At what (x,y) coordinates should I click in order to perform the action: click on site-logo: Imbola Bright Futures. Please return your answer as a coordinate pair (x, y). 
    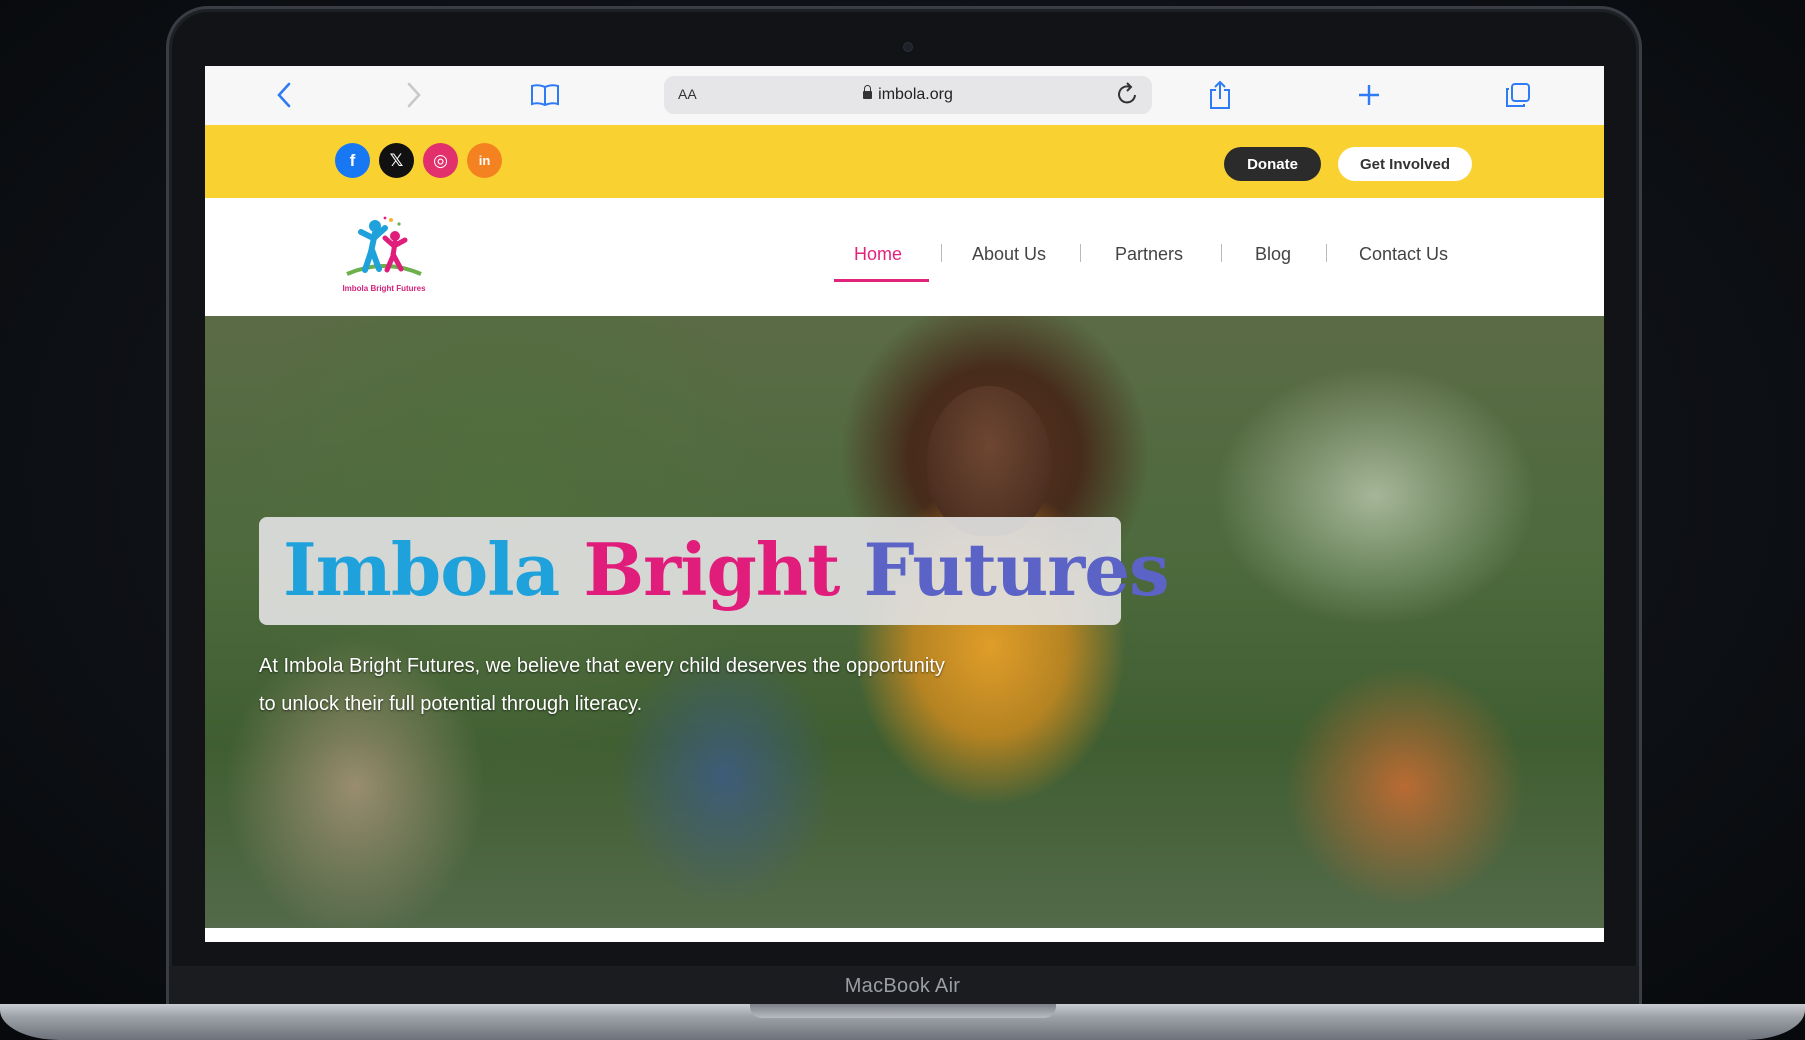
    Looking at the image, I should click on (384, 258).